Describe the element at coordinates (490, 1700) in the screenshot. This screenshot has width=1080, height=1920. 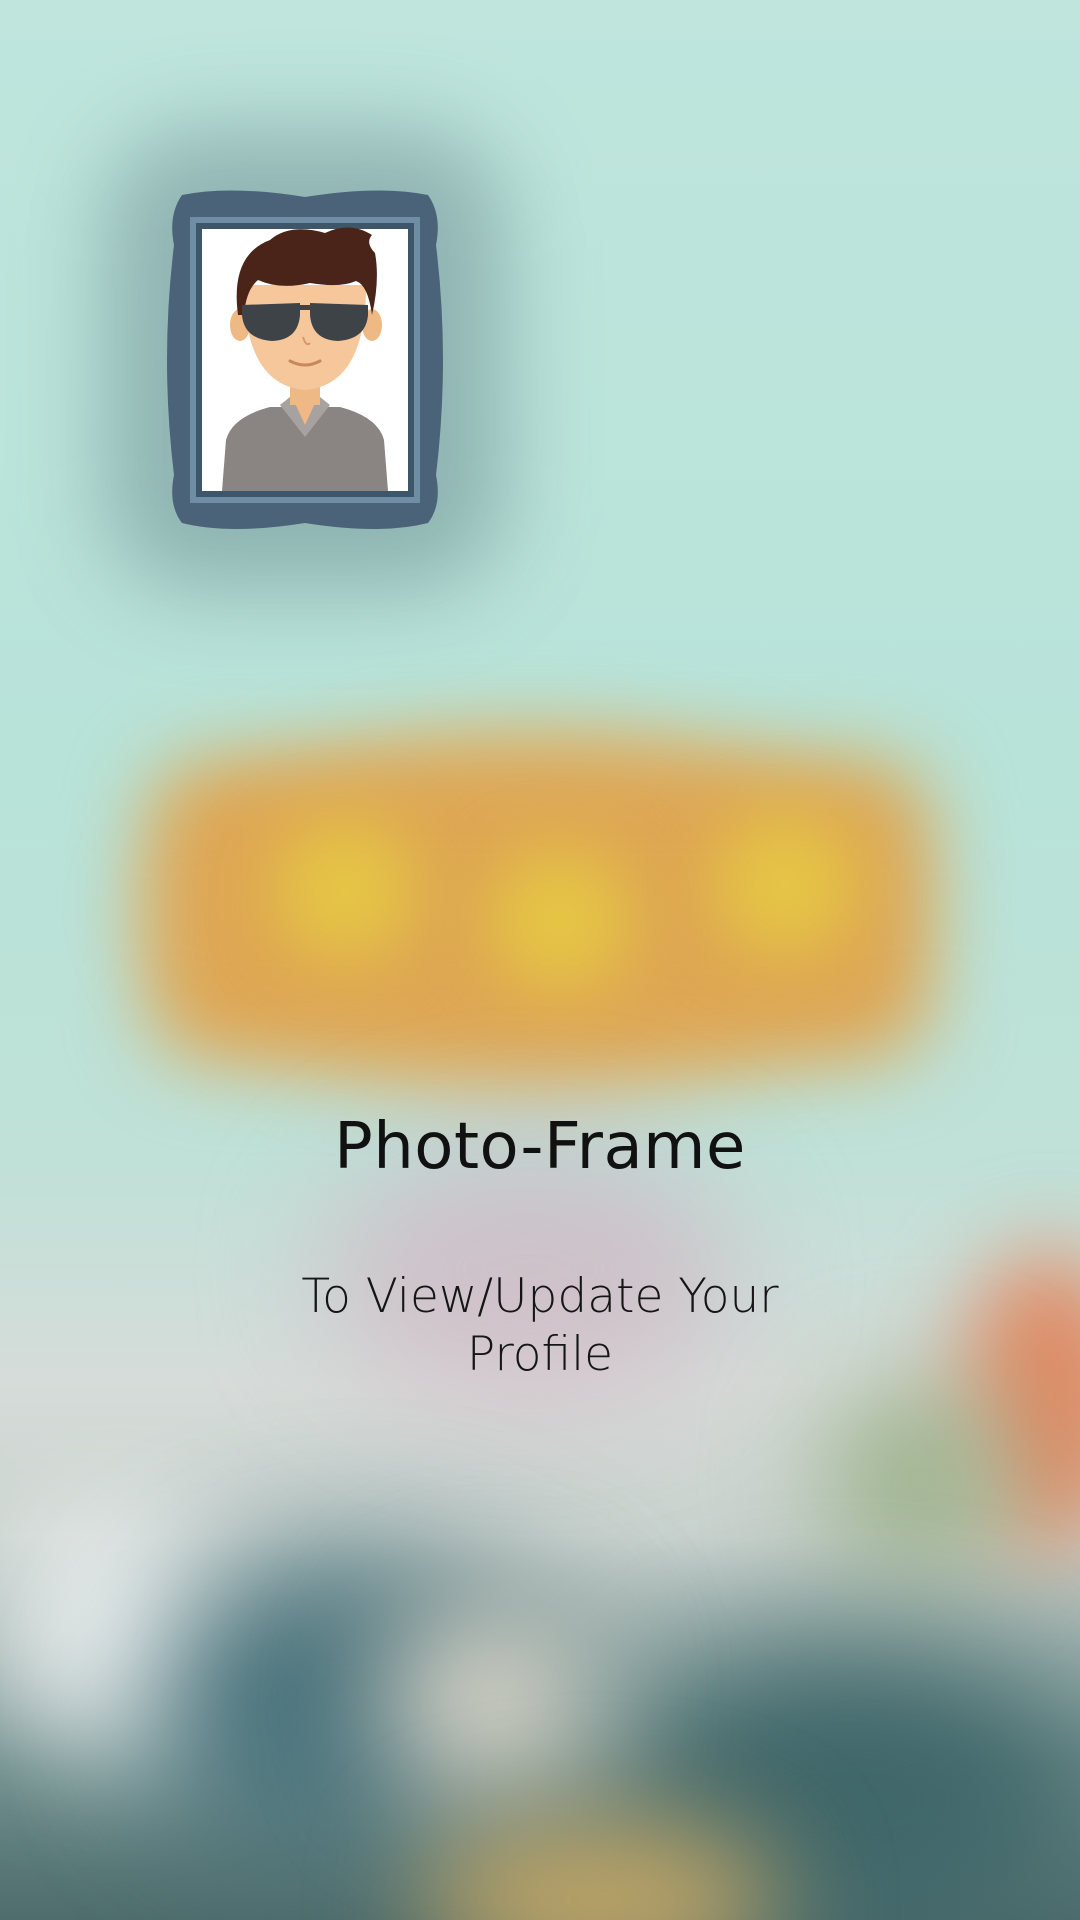
I see `light-haze` at that location.